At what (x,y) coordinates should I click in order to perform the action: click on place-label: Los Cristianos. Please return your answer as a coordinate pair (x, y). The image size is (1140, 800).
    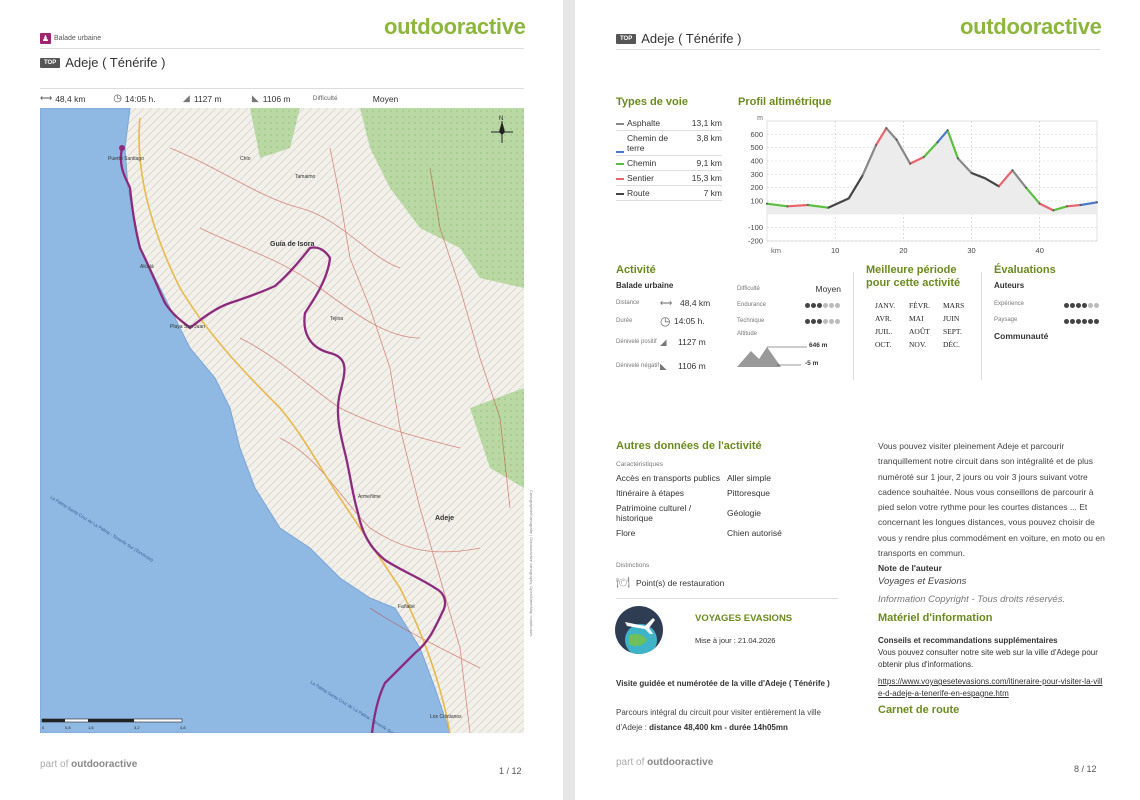
    Looking at the image, I should click on (446, 717).